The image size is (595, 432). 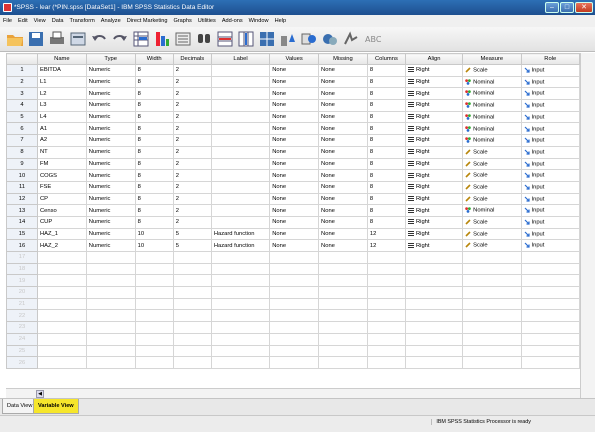 What do you see at coordinates (61, 105) in the screenshot?
I see `cell-name: L3` at bounding box center [61, 105].